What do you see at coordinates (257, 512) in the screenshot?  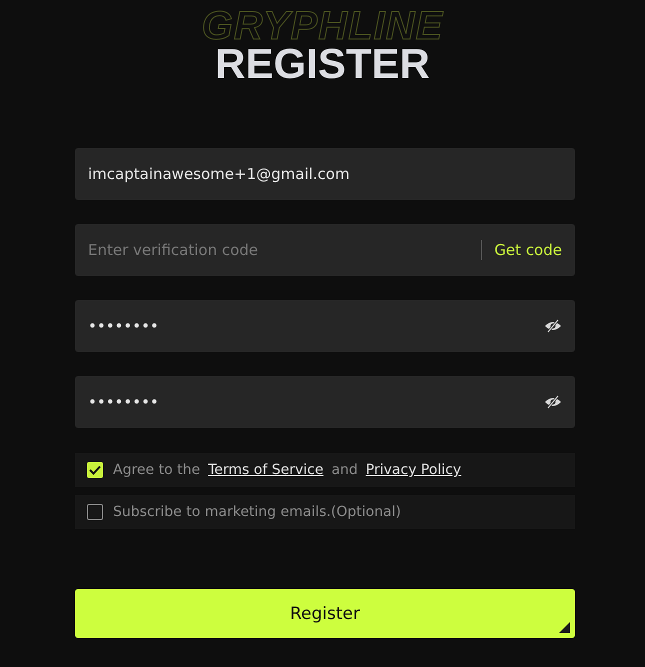 I see `subscribe-label: Subscribe to marketing emails.(Optional)` at bounding box center [257, 512].